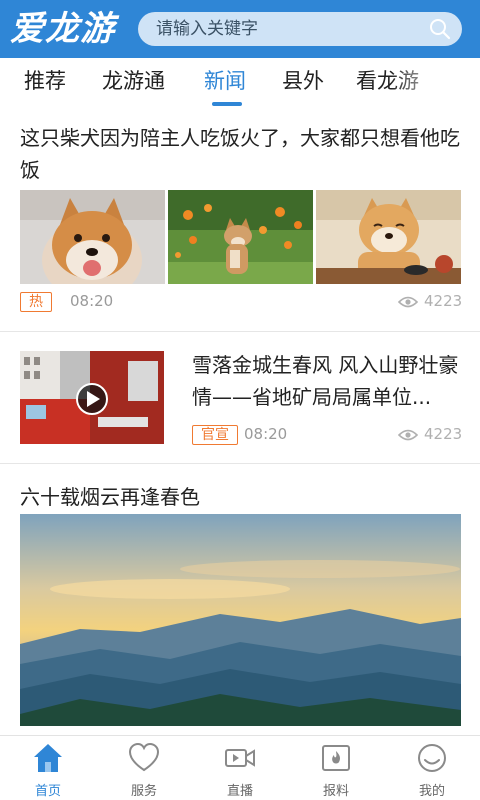  Describe the element at coordinates (133, 85) in the screenshot. I see `tab-longyoutong: 龙游通` at that location.